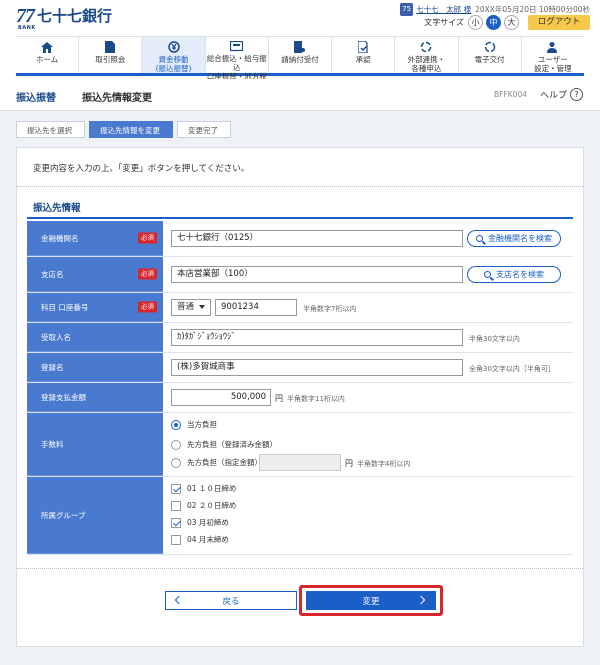 The image size is (600, 665). Describe the element at coordinates (95, 307) in the screenshot. I see `label-account: 科目 口座番号 必須` at that location.